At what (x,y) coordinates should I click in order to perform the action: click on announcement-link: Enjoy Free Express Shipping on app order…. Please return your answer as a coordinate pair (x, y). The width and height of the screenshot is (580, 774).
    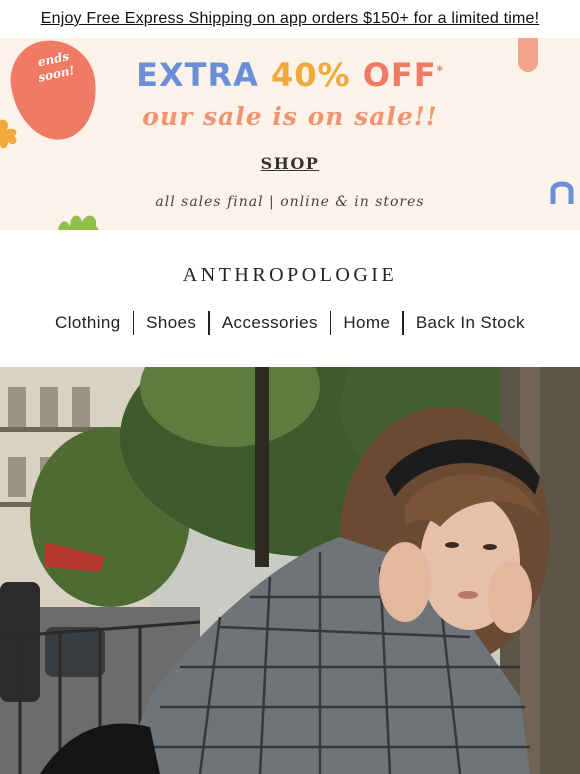
    Looking at the image, I should click on (290, 19).